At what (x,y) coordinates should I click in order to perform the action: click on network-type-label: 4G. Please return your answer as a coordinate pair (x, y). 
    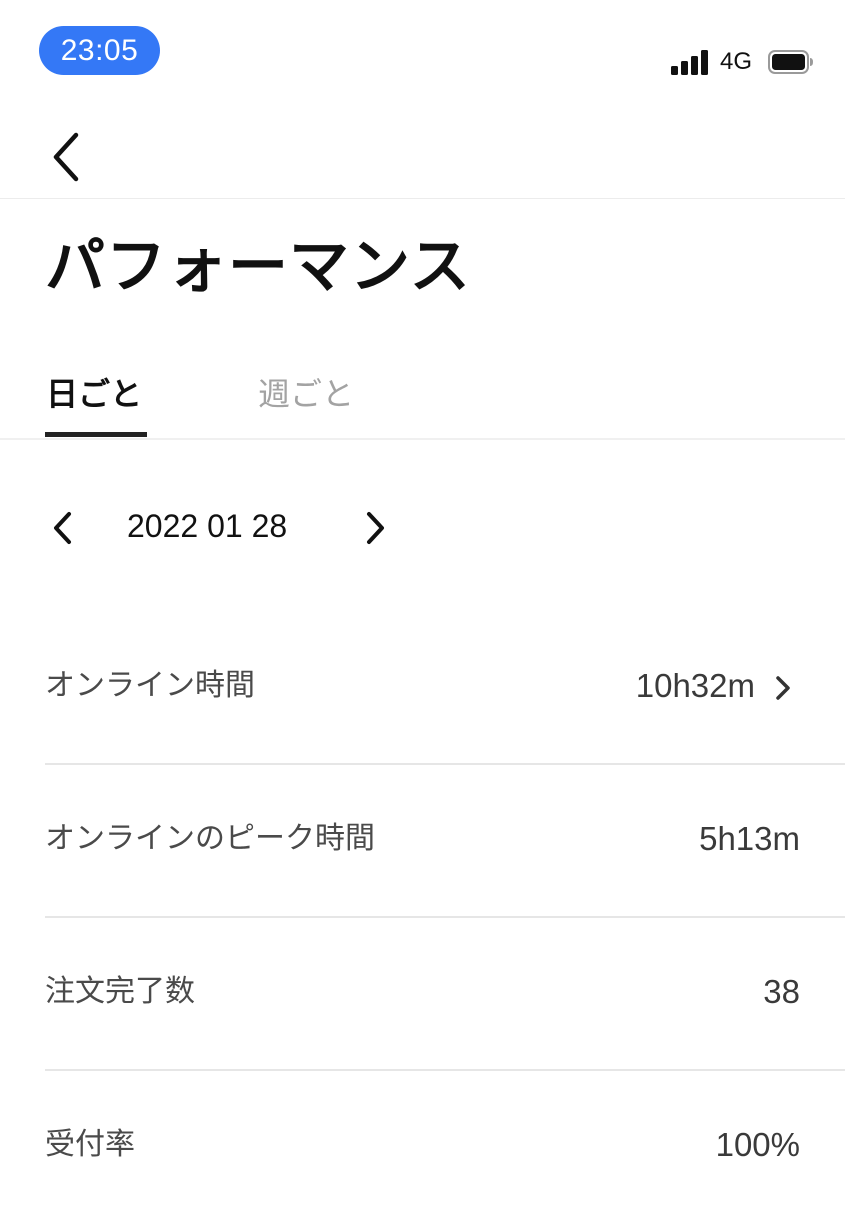
    Looking at the image, I should click on (736, 61).